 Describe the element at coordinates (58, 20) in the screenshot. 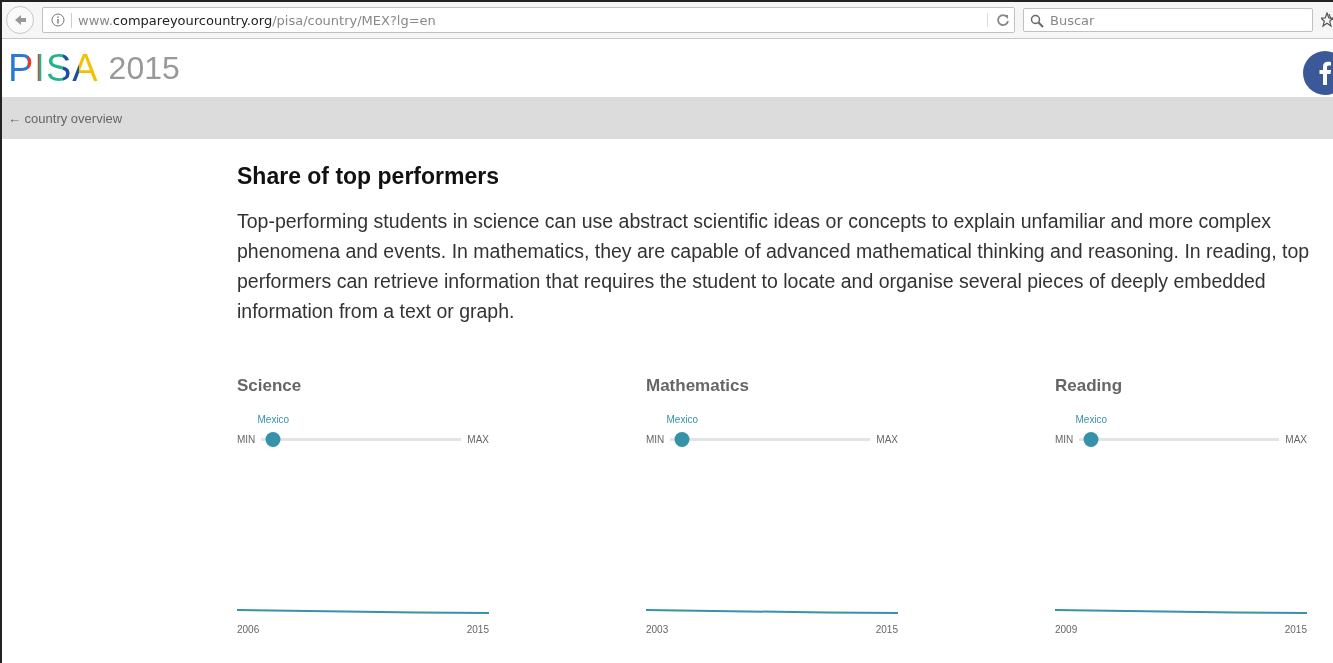

I see `info-icon` at that location.